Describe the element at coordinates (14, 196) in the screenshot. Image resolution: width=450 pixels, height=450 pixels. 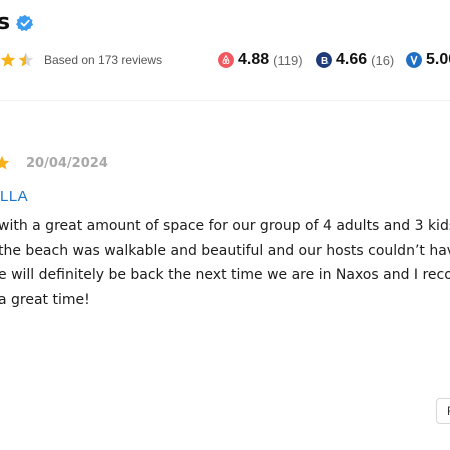
I see `reviewer-name: LLA` at that location.